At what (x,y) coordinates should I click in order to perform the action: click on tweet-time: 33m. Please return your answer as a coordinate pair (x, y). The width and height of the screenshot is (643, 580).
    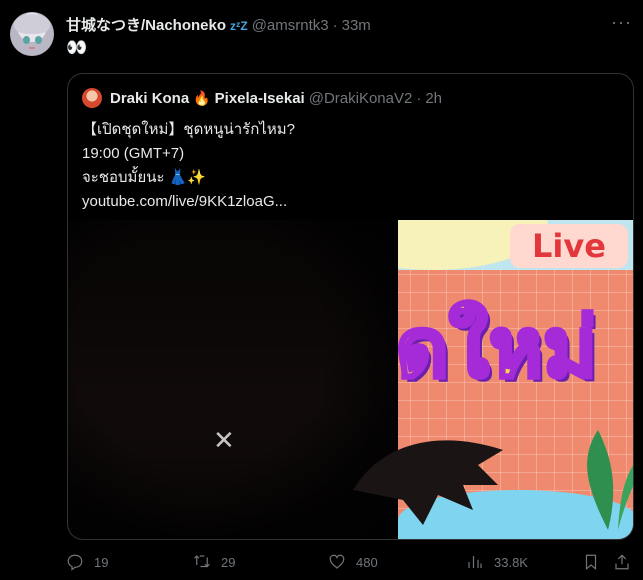
    Looking at the image, I should click on (356, 25).